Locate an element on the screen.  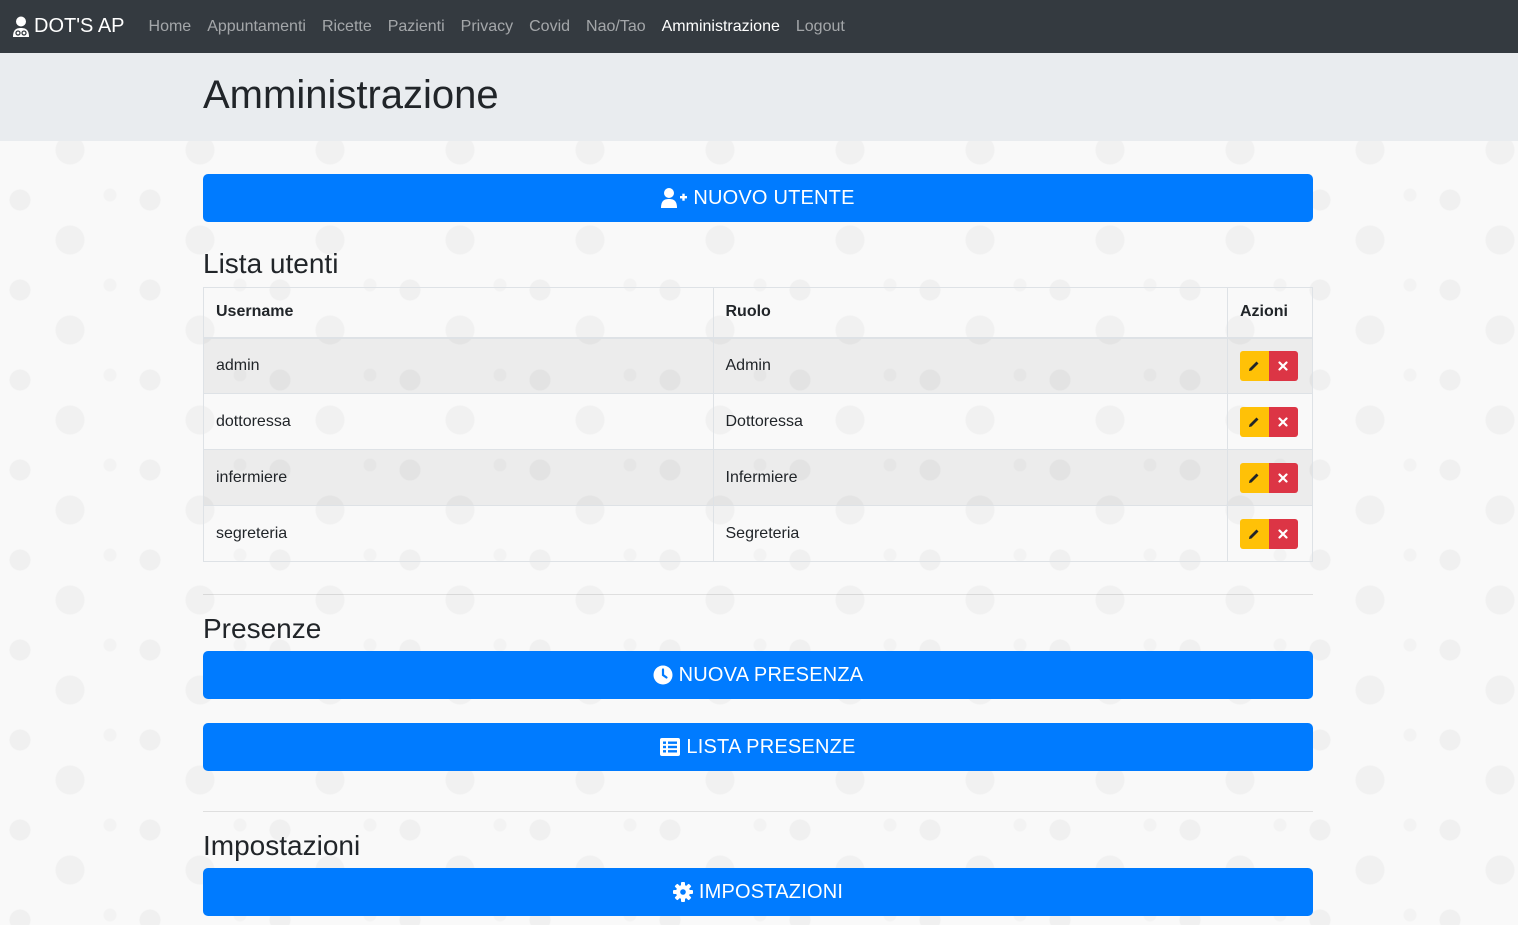
users-section-title: Lista utenti is located at coordinates (271, 263).